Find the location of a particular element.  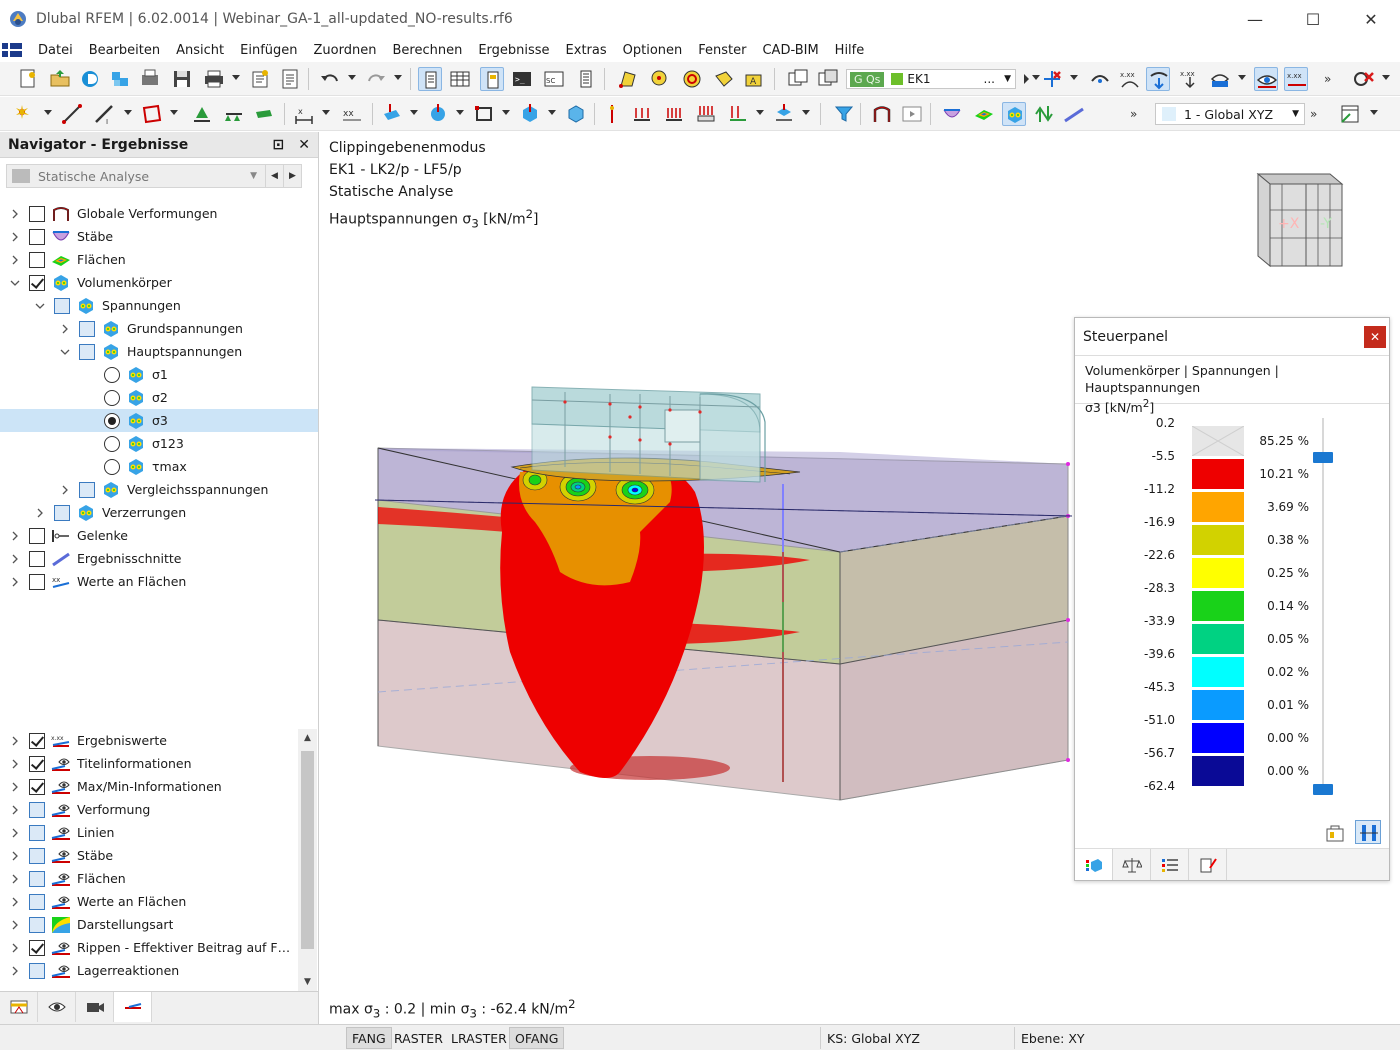

result-values-icon: x.xx is located at coordinates (1130, 79).